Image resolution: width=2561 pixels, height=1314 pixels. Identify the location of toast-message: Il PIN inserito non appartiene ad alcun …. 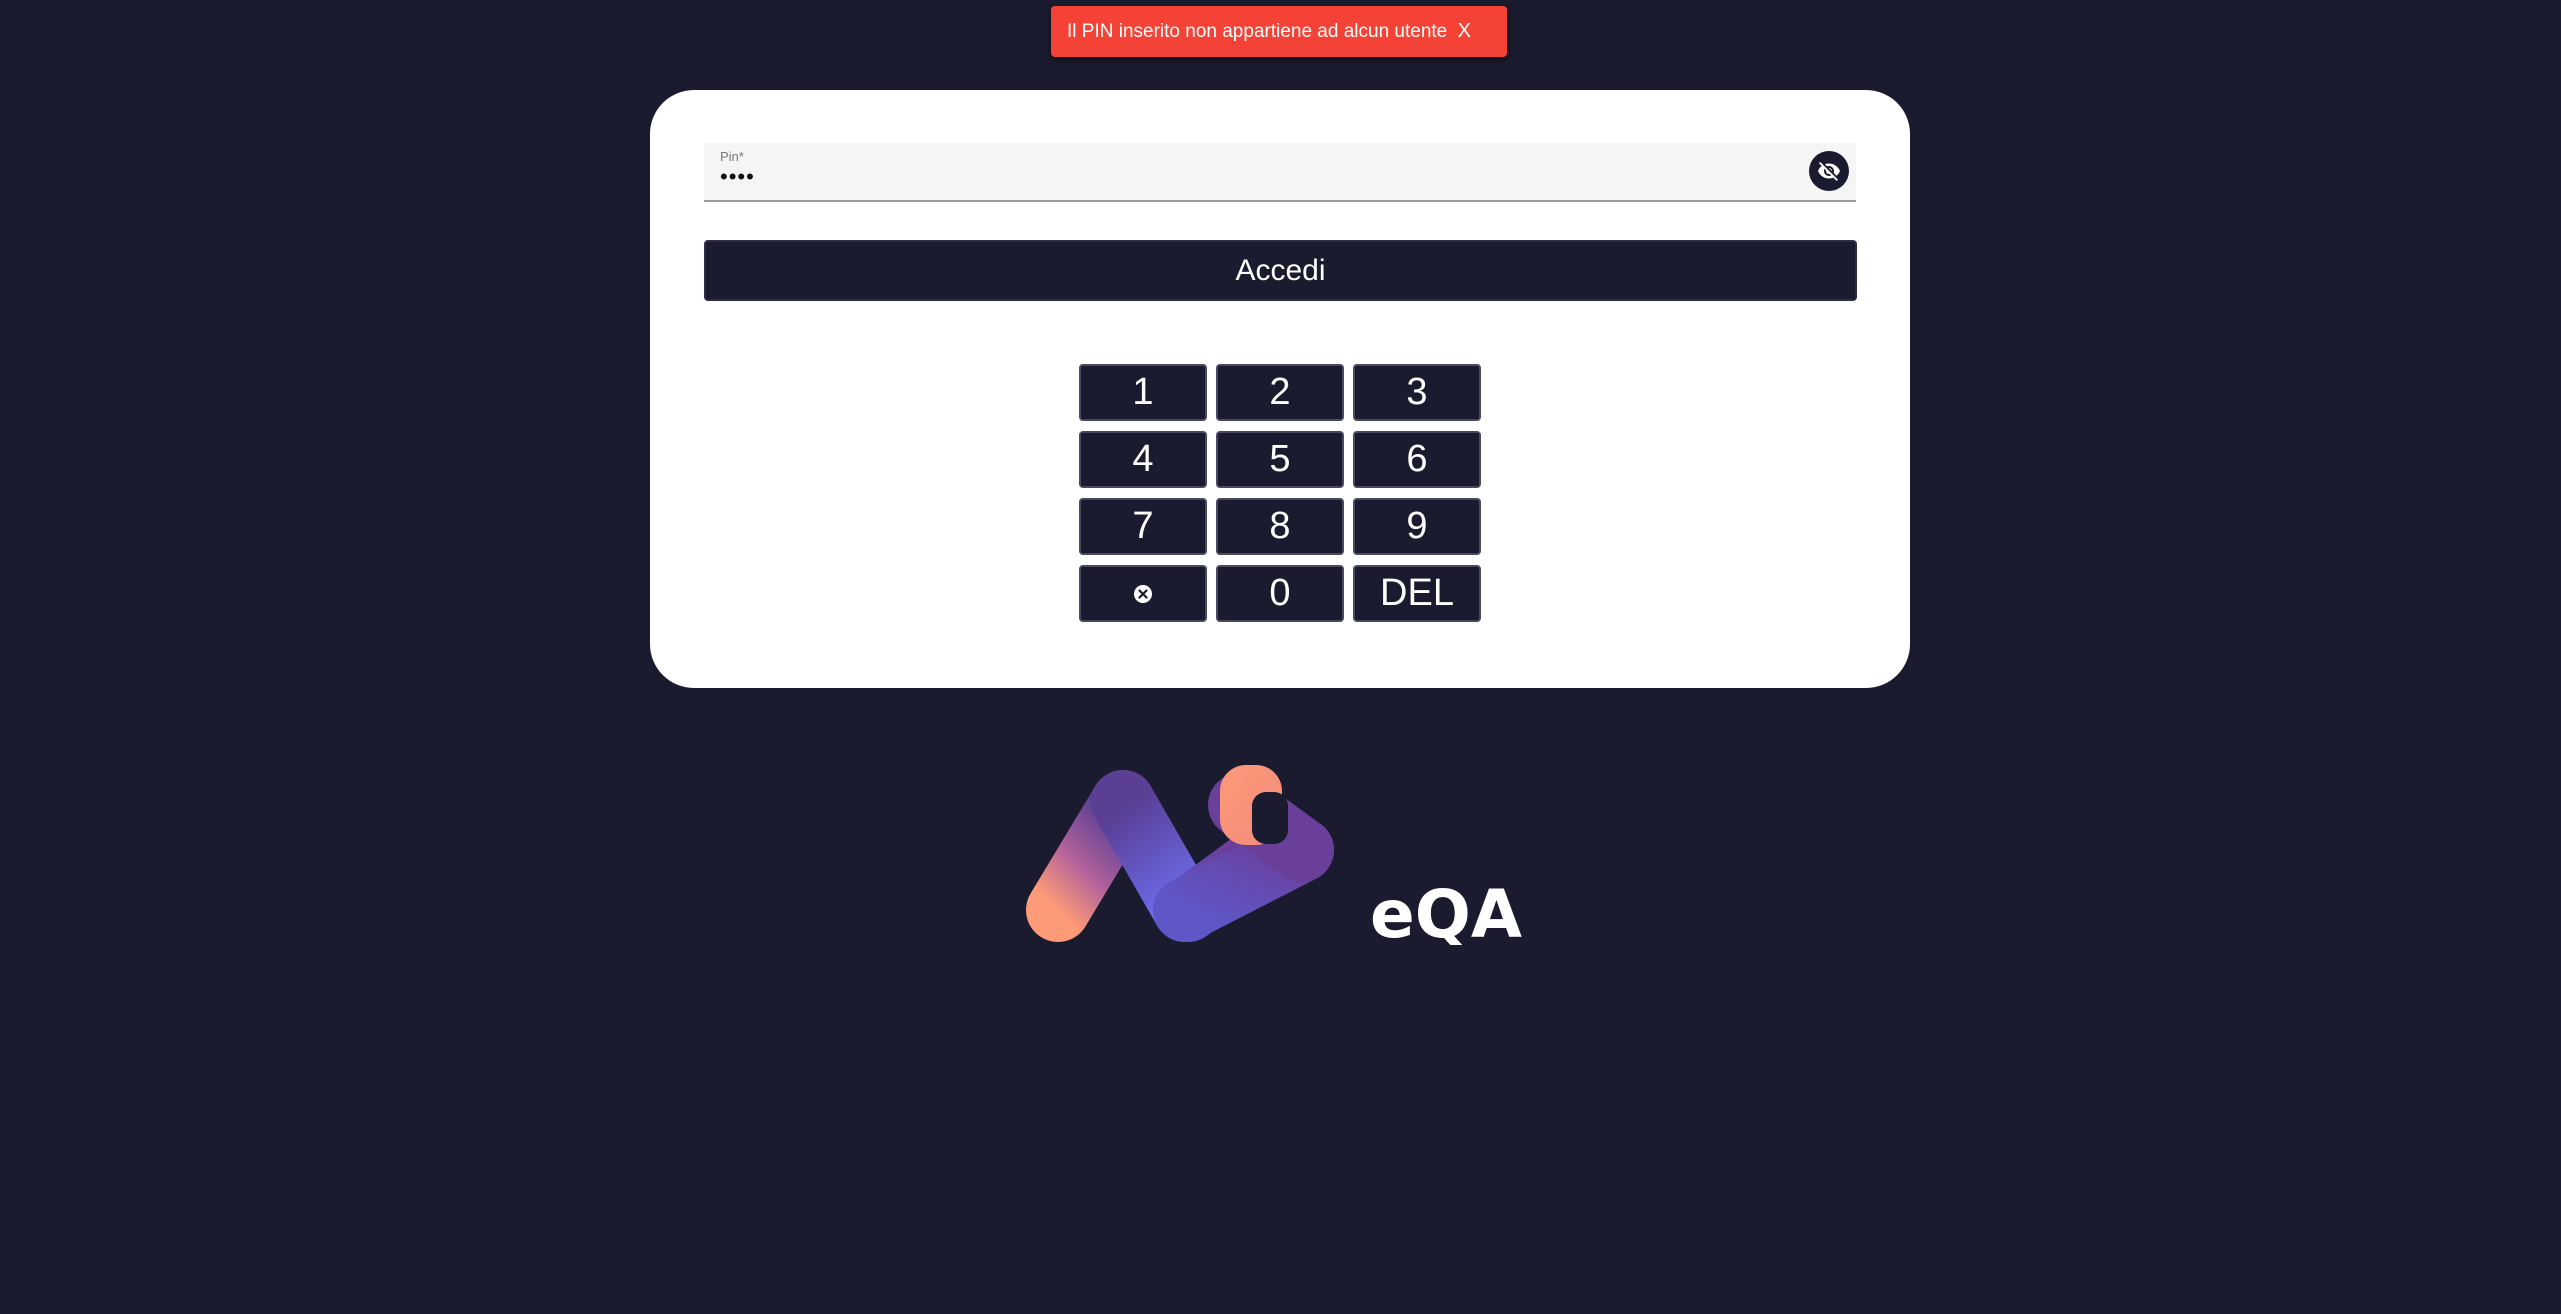
(1257, 31).